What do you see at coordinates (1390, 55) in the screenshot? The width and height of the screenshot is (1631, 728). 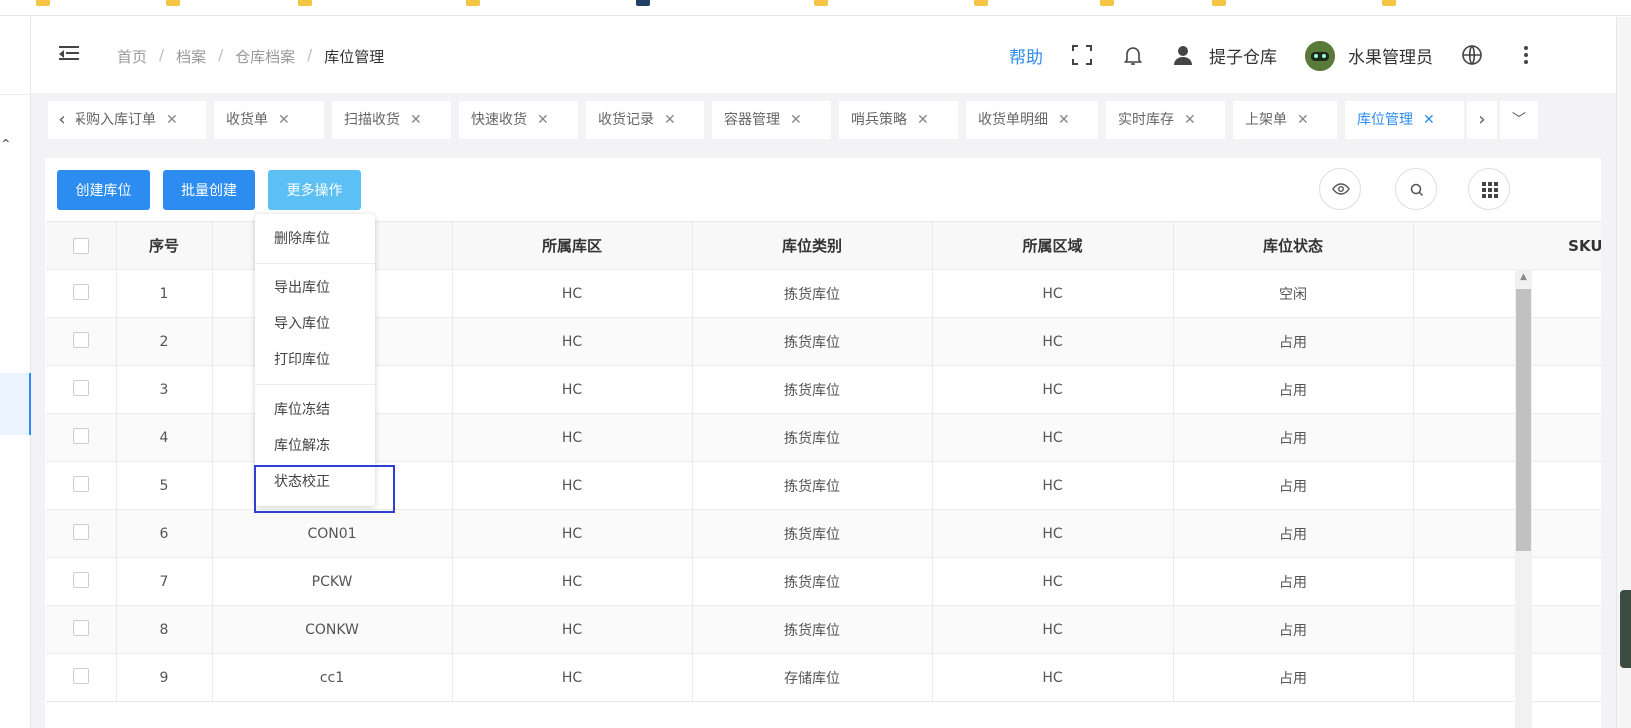 I see `user-name: 水果管理员` at bounding box center [1390, 55].